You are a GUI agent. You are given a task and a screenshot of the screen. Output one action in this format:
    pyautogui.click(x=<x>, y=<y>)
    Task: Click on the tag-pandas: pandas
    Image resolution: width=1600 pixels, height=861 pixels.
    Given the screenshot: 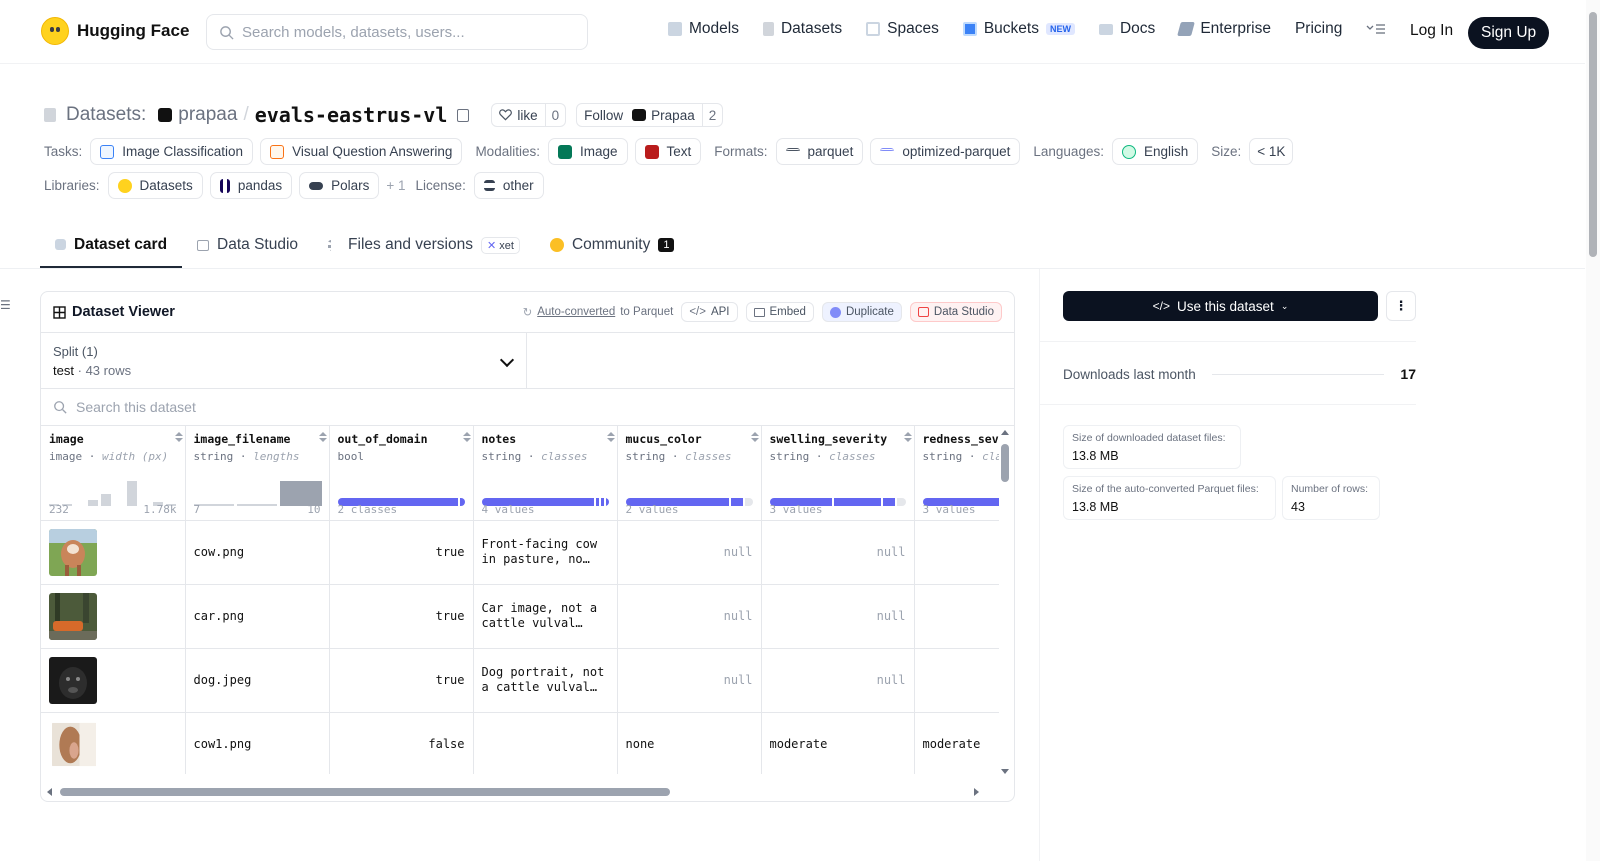 What is the action you would take?
    pyautogui.click(x=251, y=185)
    